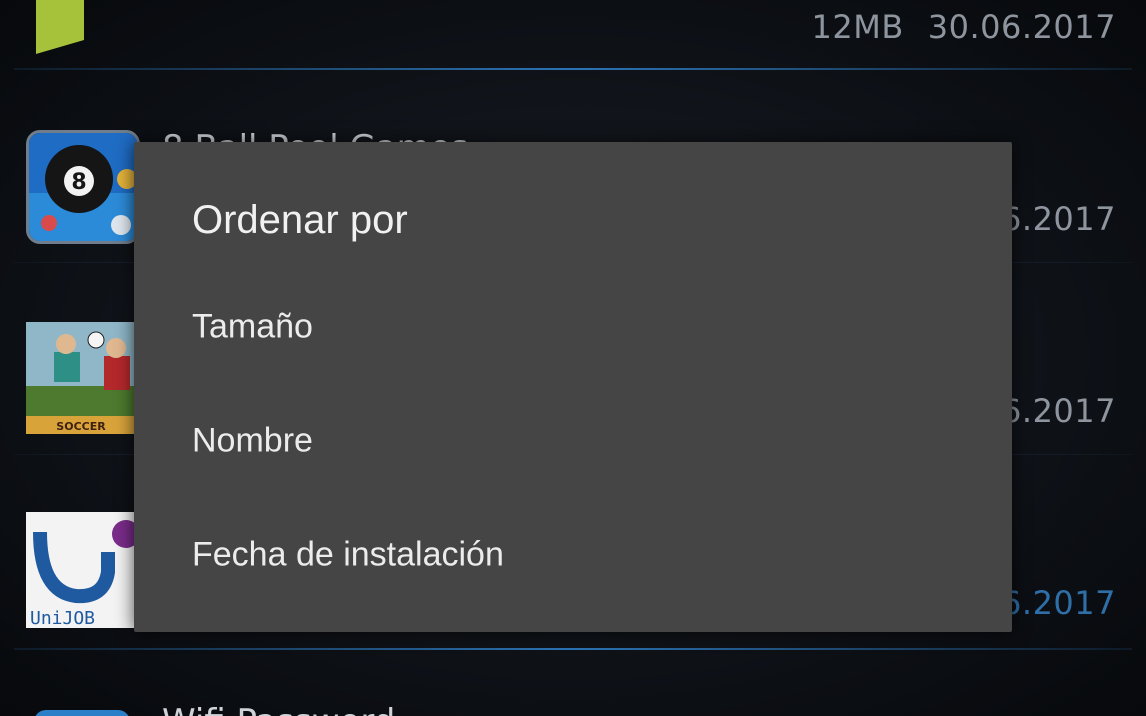 This screenshot has width=1146, height=716. I want to click on sort-option-size: Tamaño, so click(573, 327).